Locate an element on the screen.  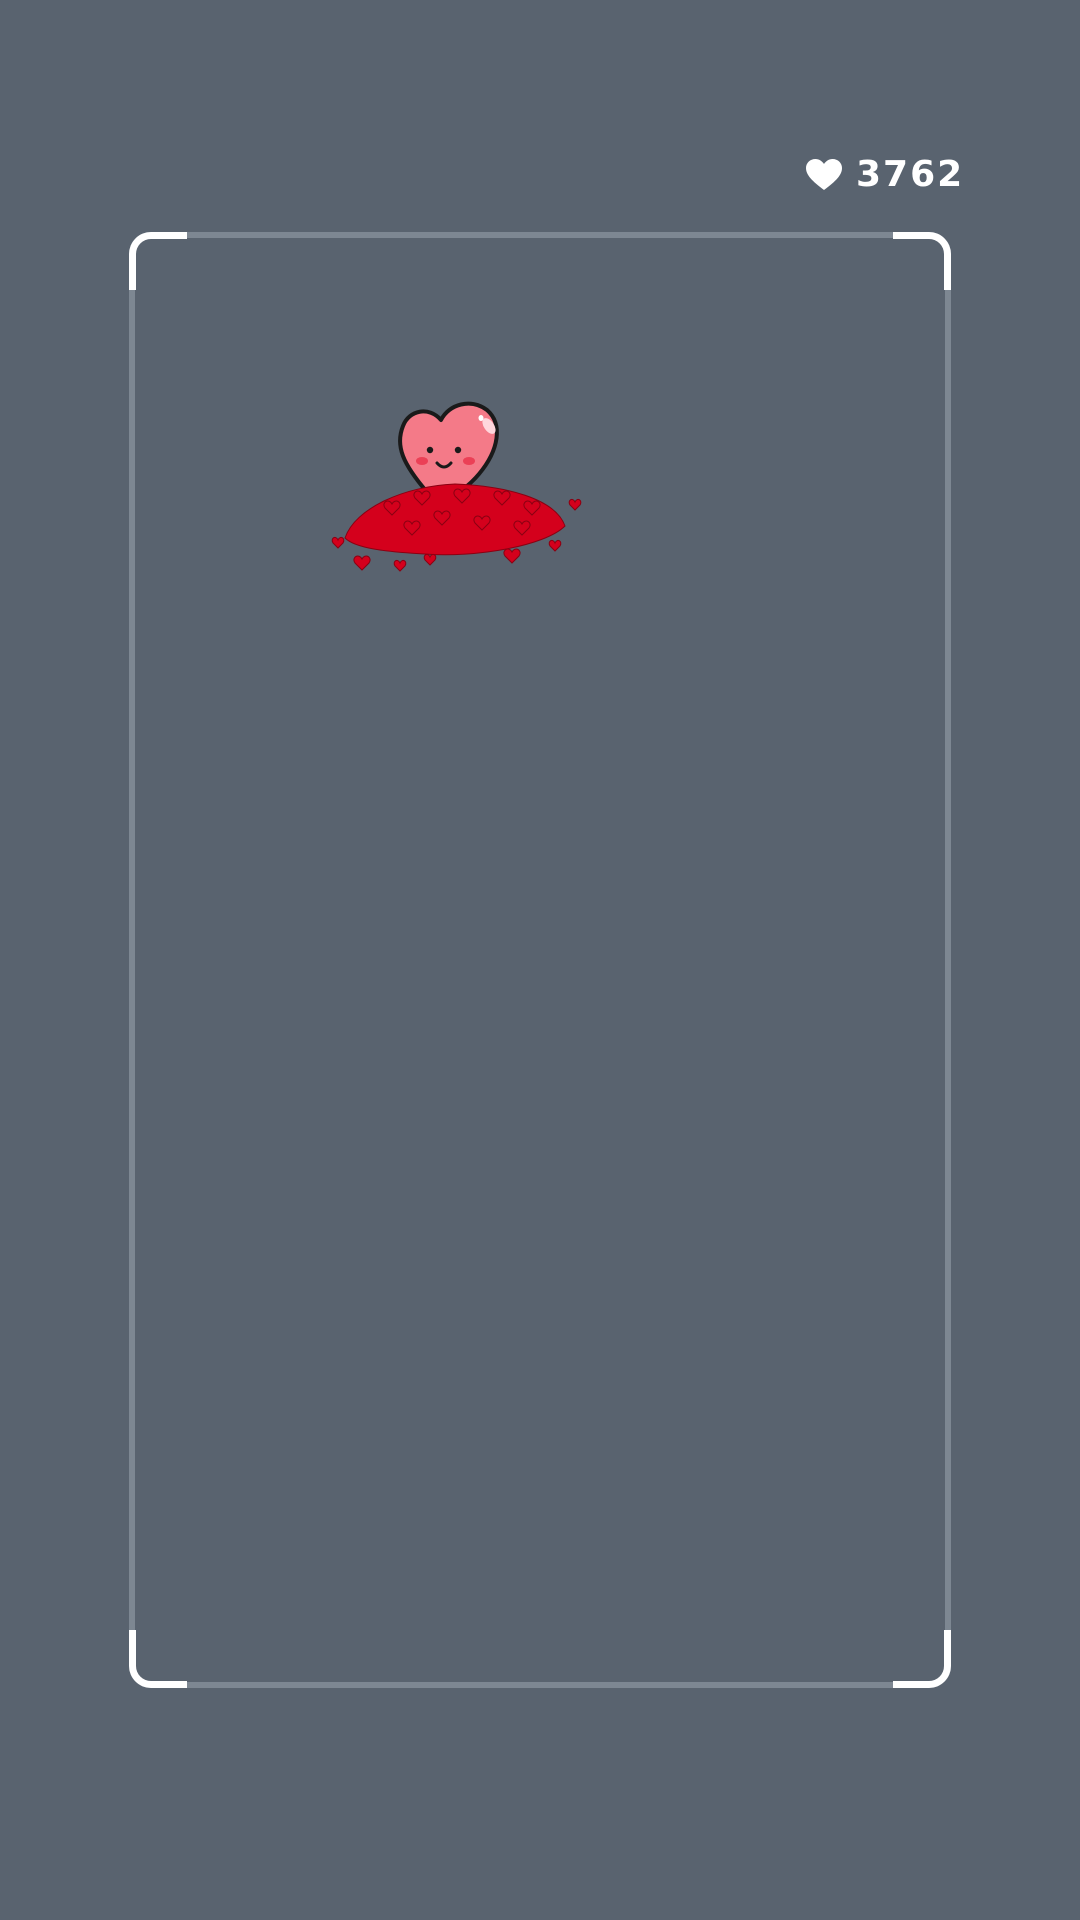
heart-mascot-illustration is located at coordinates (456, 486).